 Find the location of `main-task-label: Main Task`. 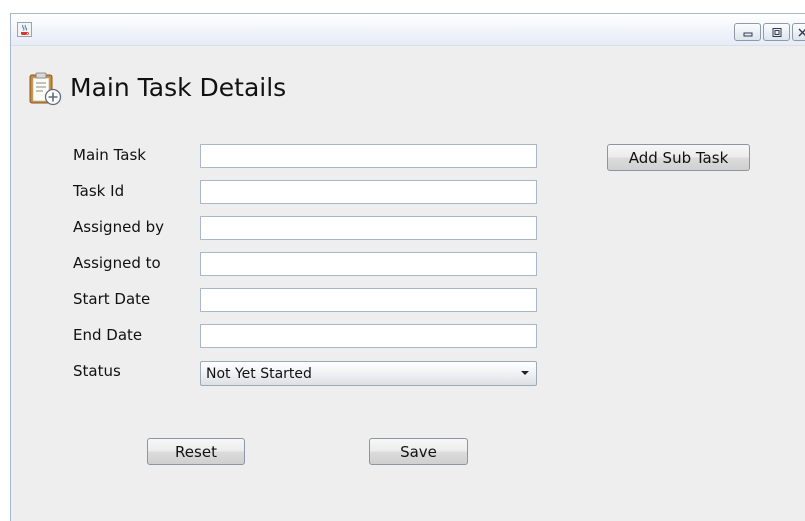

main-task-label: Main Task is located at coordinates (109, 155).